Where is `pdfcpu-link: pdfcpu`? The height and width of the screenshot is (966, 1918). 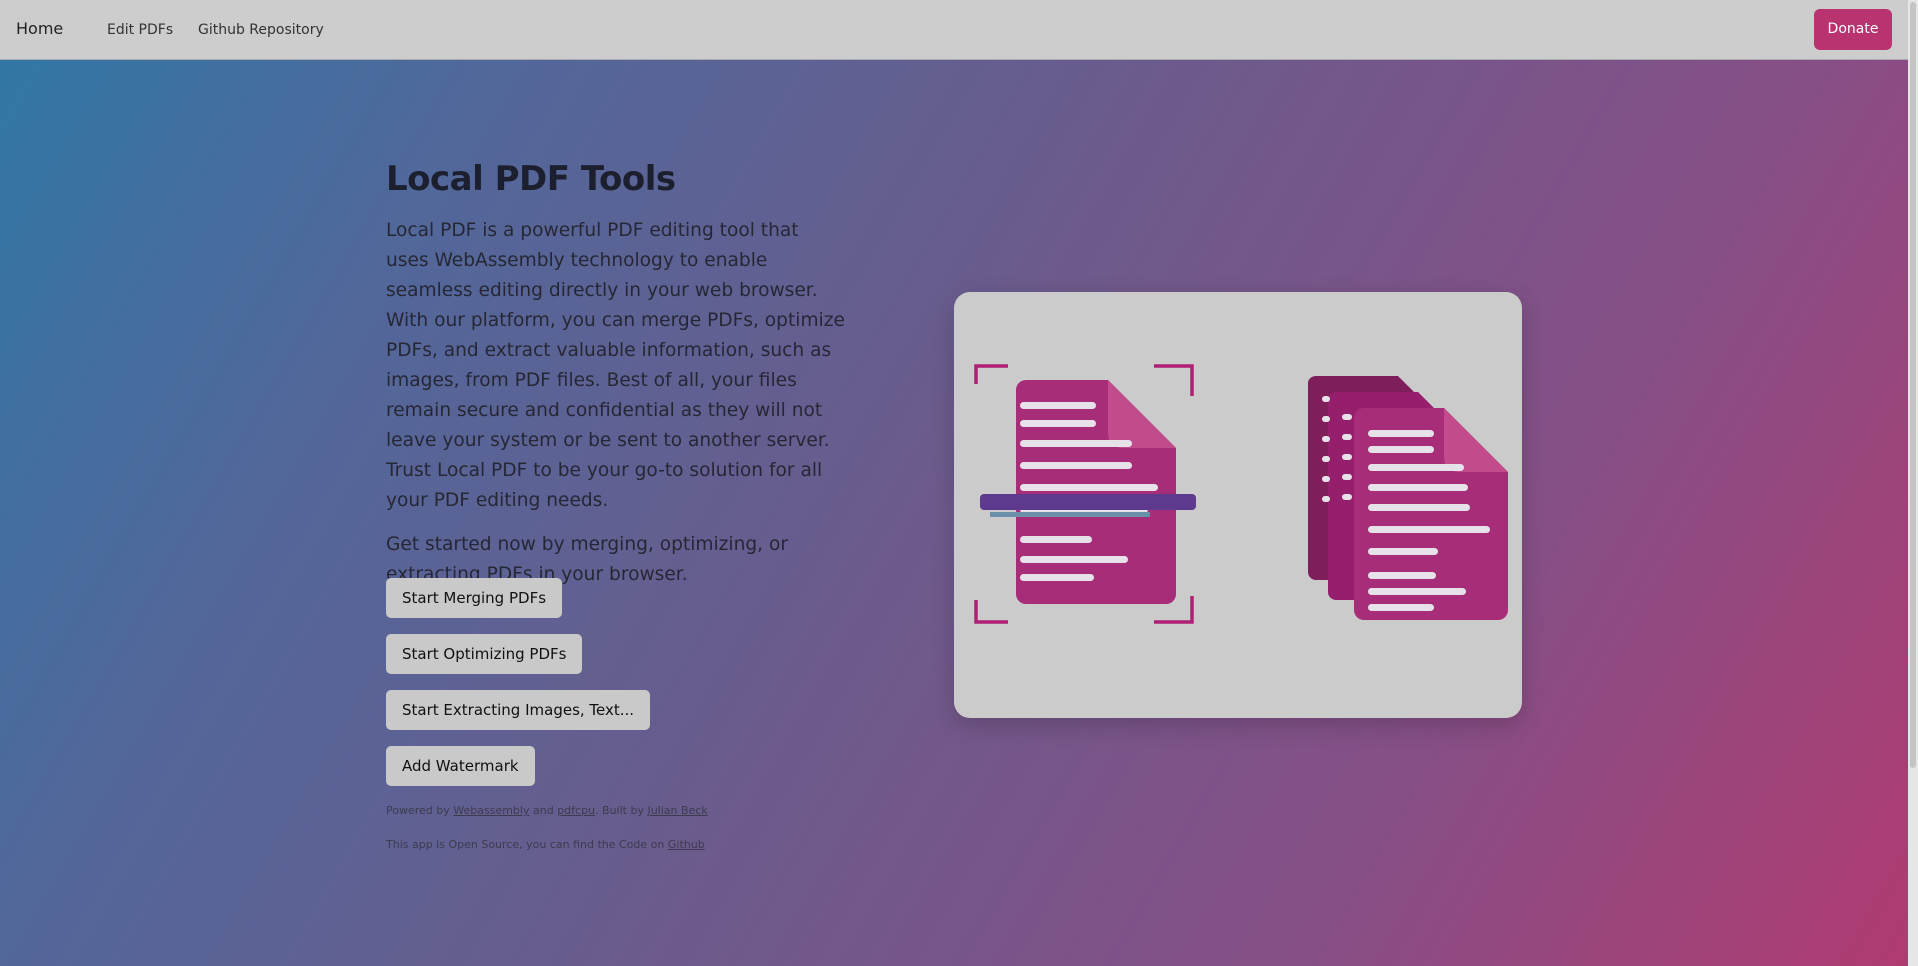
pdfcpu-link: pdfcpu is located at coordinates (576, 810).